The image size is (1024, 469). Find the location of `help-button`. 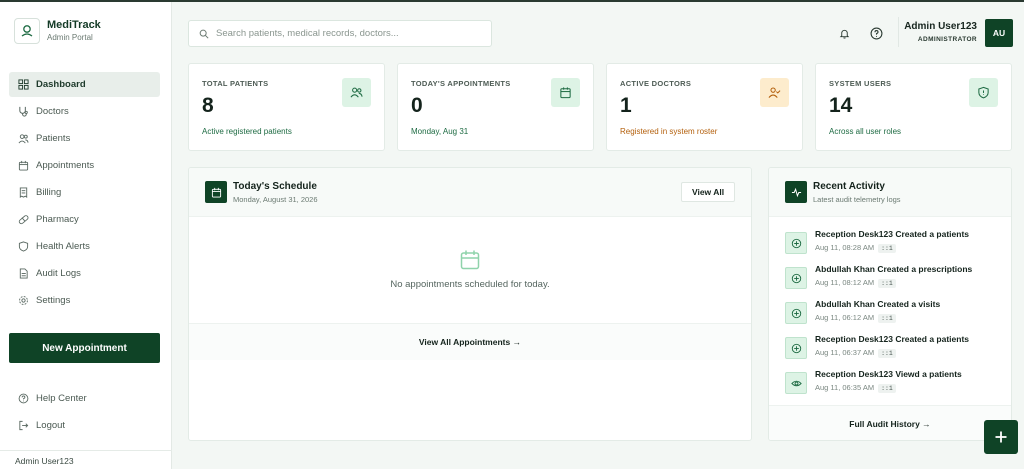

help-button is located at coordinates (876, 33).